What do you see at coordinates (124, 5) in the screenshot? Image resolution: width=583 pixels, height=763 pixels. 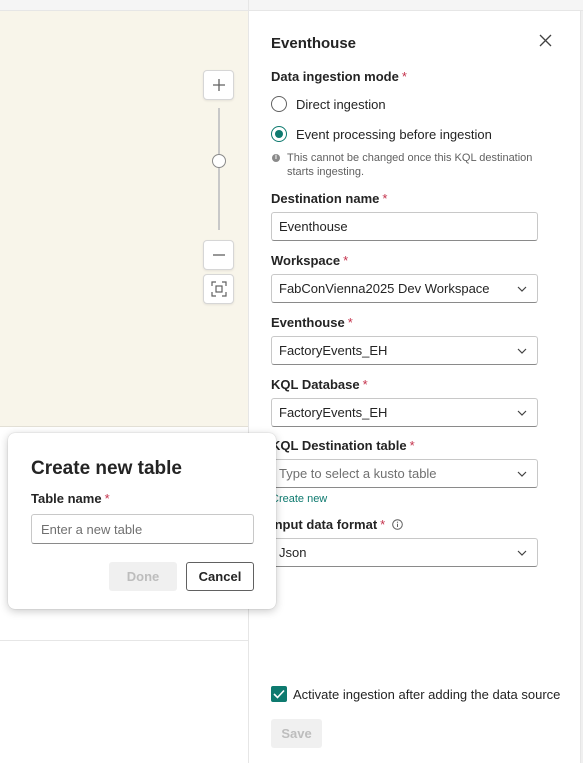 I see `canvas-top-strip` at bounding box center [124, 5].